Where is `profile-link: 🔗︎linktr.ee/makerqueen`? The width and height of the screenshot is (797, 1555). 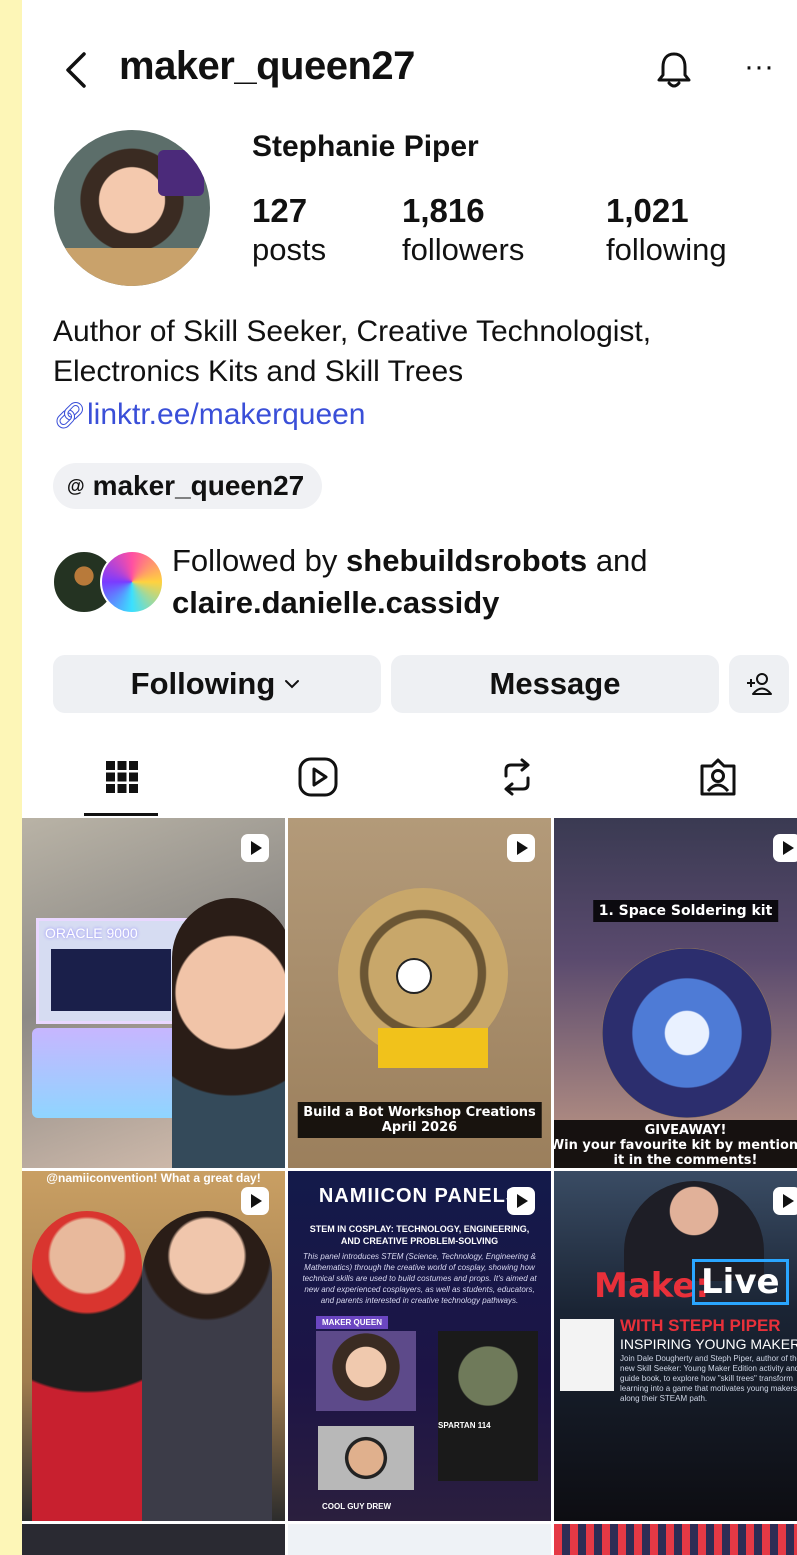
profile-link: 🔗︎linktr.ee/makerqueen is located at coordinates (209, 415).